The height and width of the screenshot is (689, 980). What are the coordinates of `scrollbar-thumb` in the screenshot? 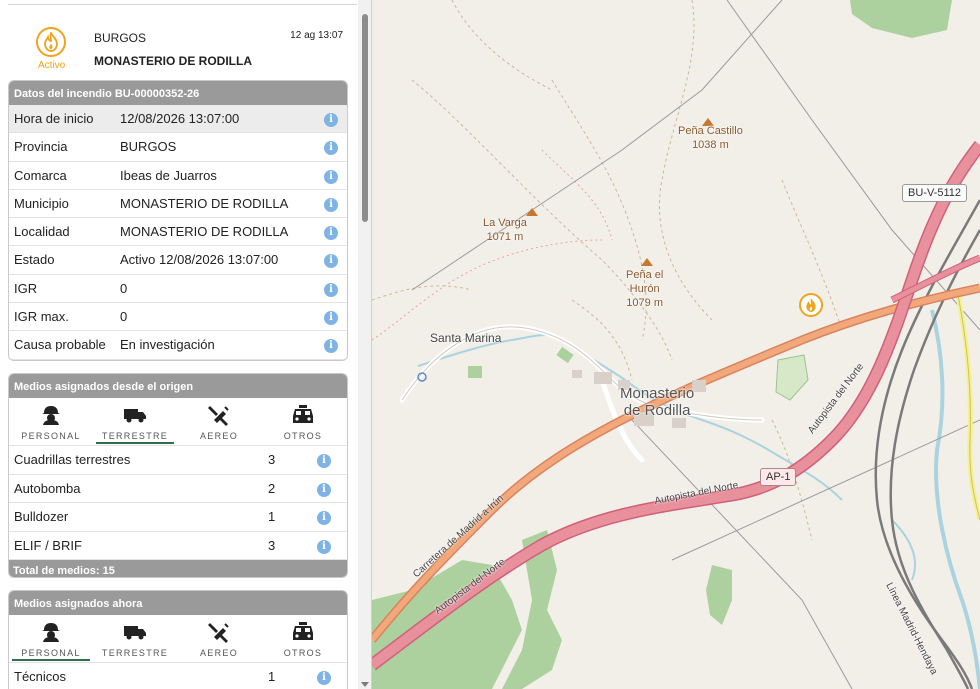 It's located at (365, 118).